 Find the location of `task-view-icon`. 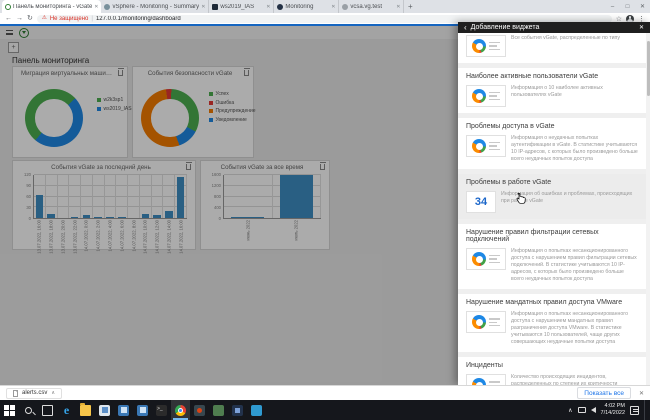

task-view-icon is located at coordinates (47, 410).